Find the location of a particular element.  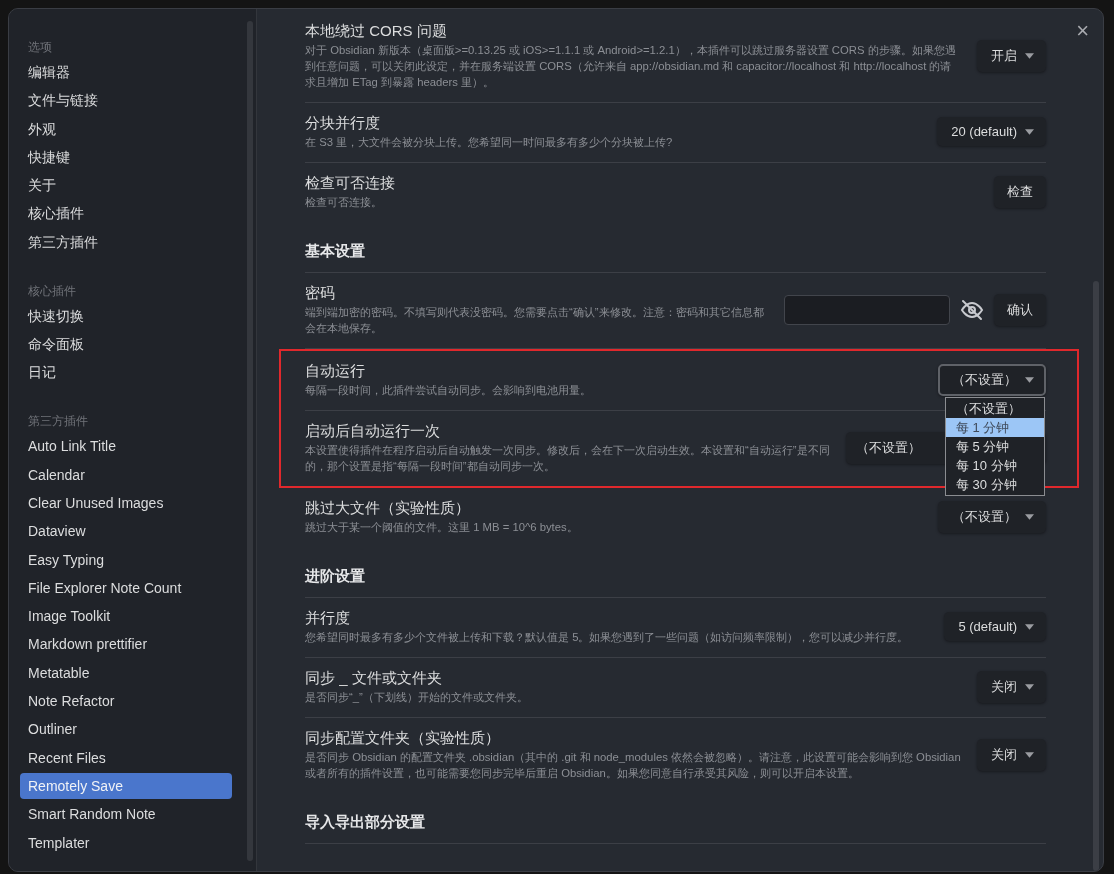

setting-description: 跳过大于某一个阈值的文件。这里 1 MB = 10^6 bytes。 is located at coordinates (442, 527).